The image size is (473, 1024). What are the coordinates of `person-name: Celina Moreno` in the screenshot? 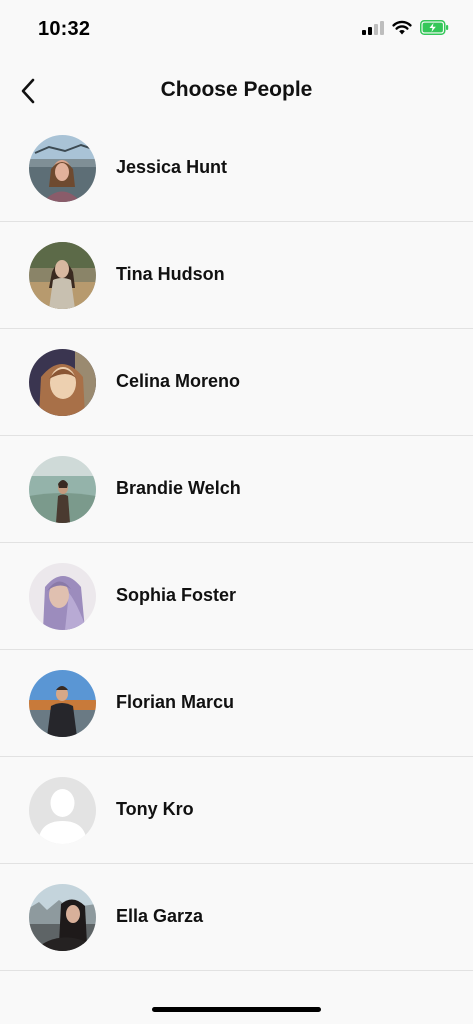 It's located at (178, 381).